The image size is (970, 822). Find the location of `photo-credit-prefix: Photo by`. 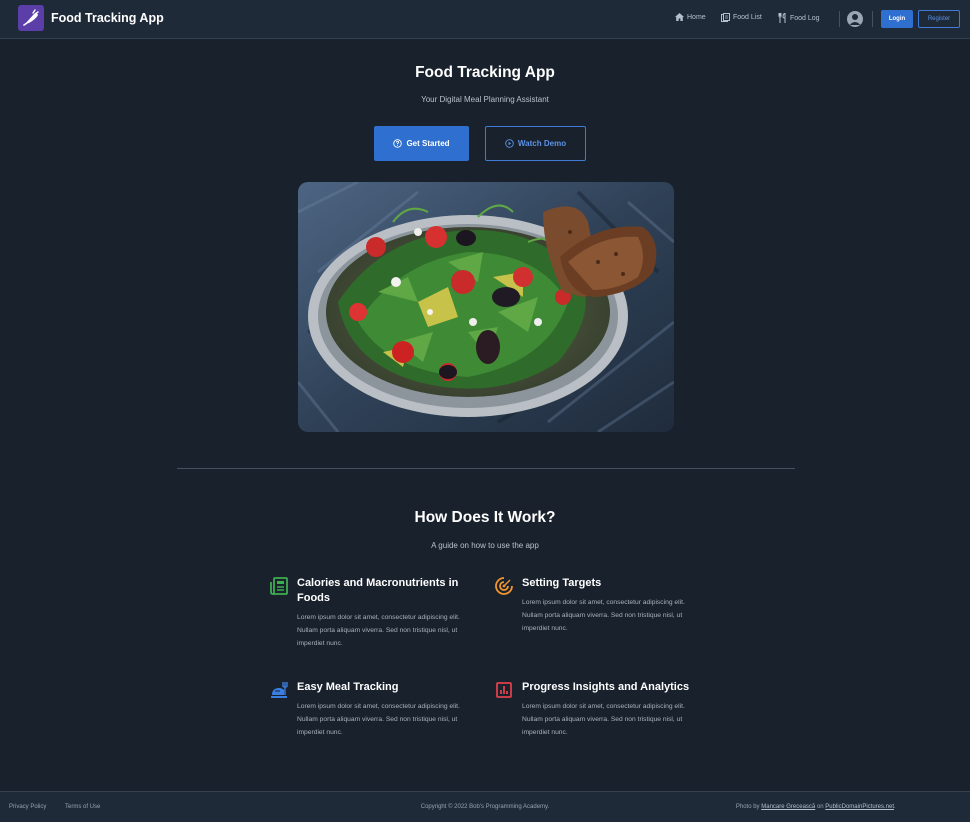

photo-credit-prefix: Photo by is located at coordinates (747, 807).